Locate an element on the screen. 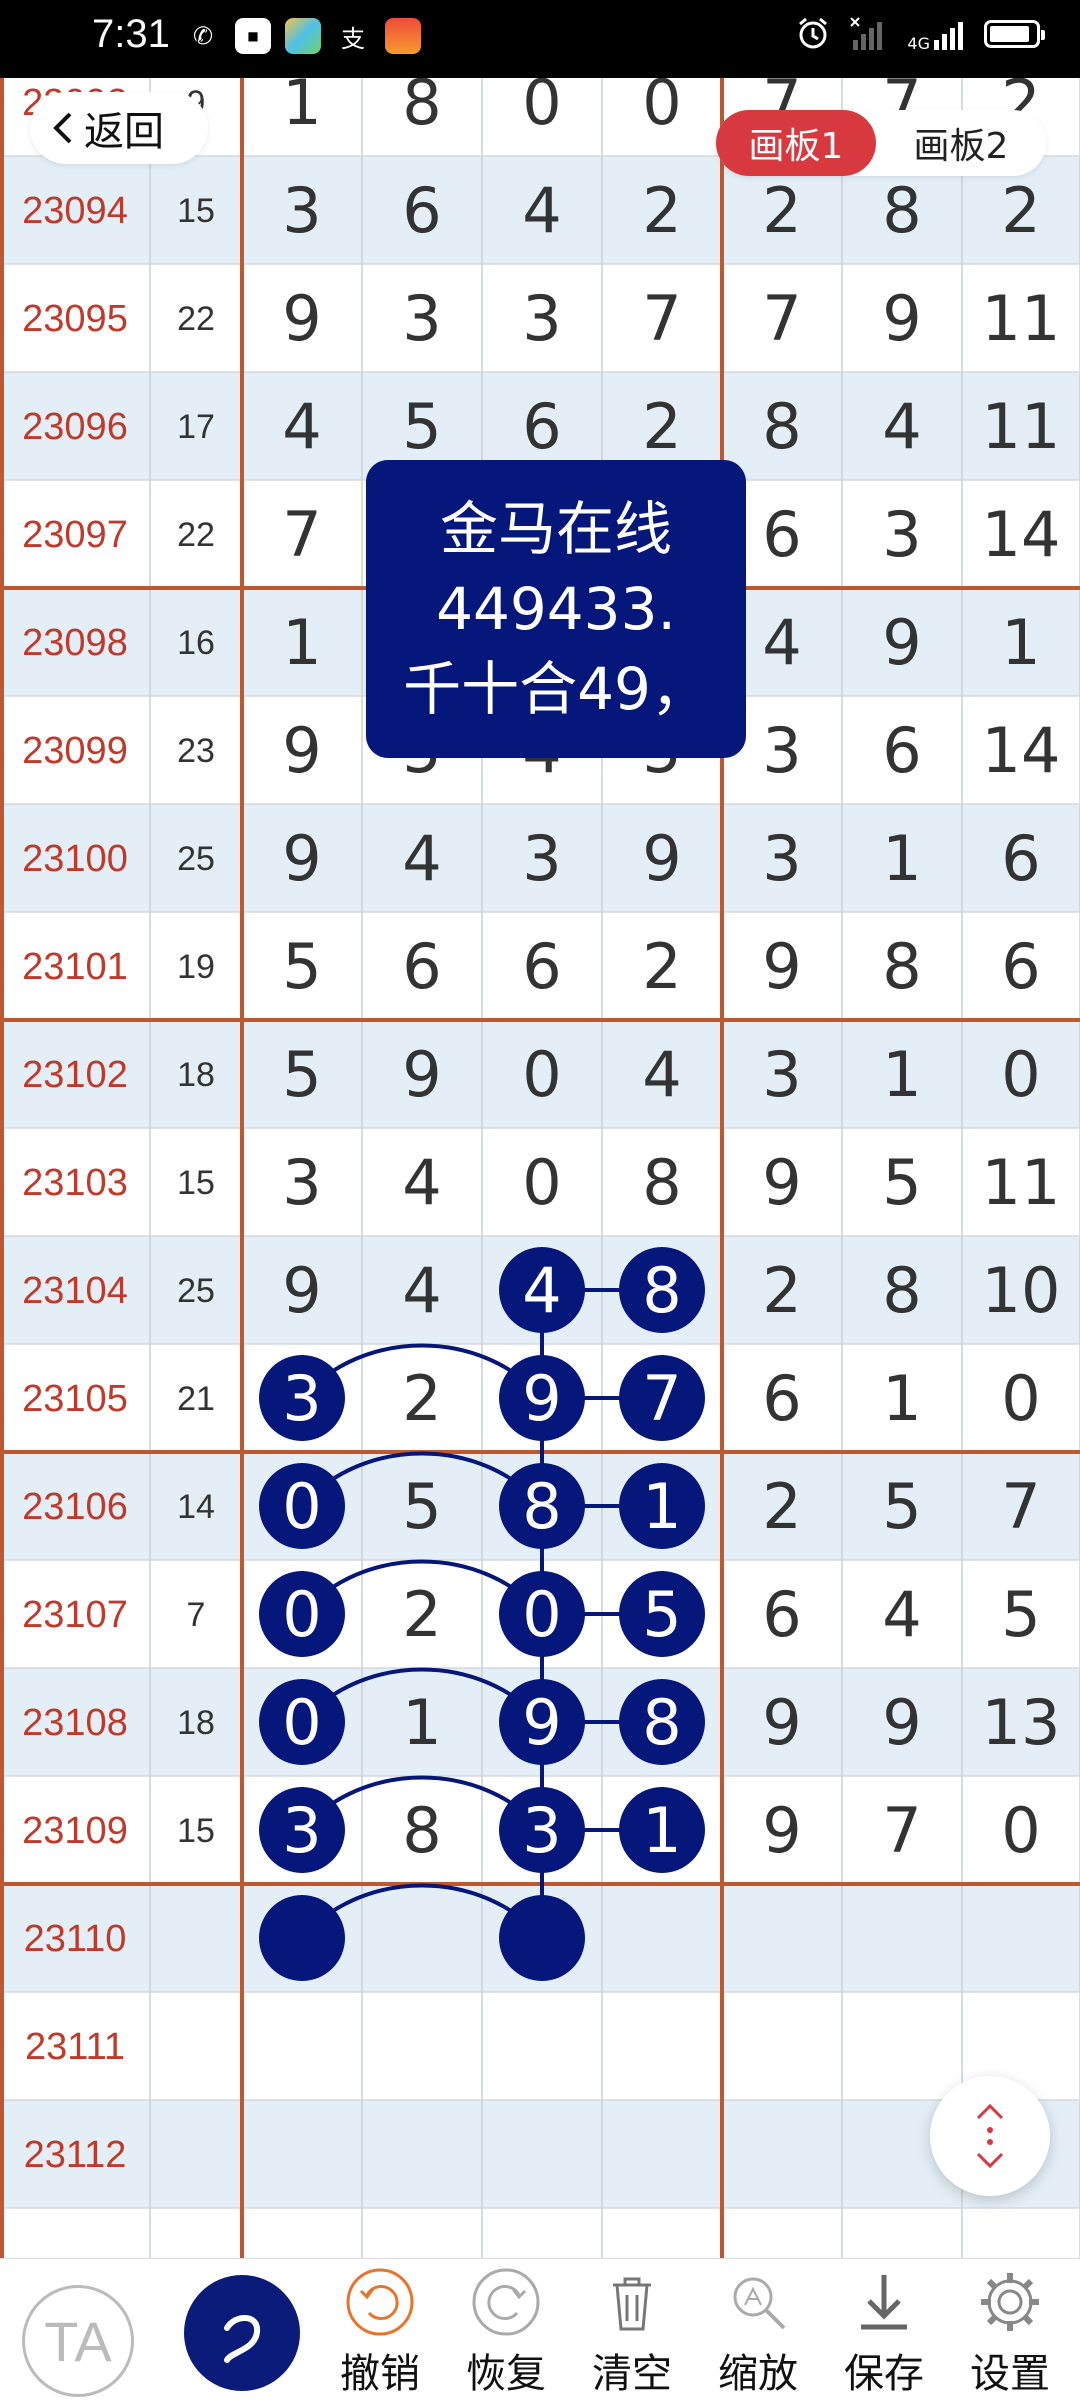 Image resolution: width=1080 pixels, height=2401 pixels. scroll-toggle-button is located at coordinates (990, 2136).